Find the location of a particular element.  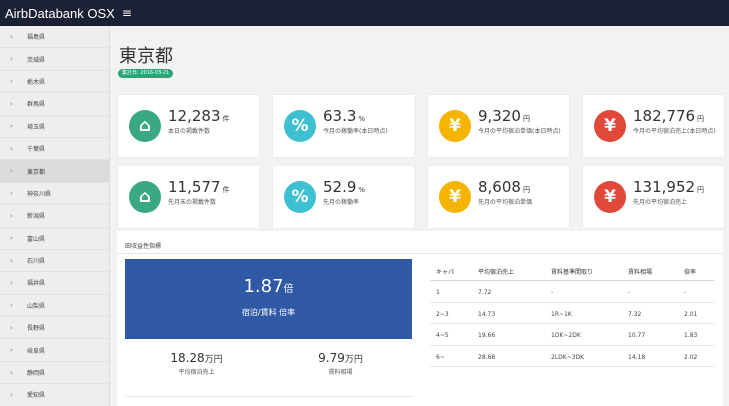

date-badge: 集計日: 2016-03-21 is located at coordinates (146, 73).